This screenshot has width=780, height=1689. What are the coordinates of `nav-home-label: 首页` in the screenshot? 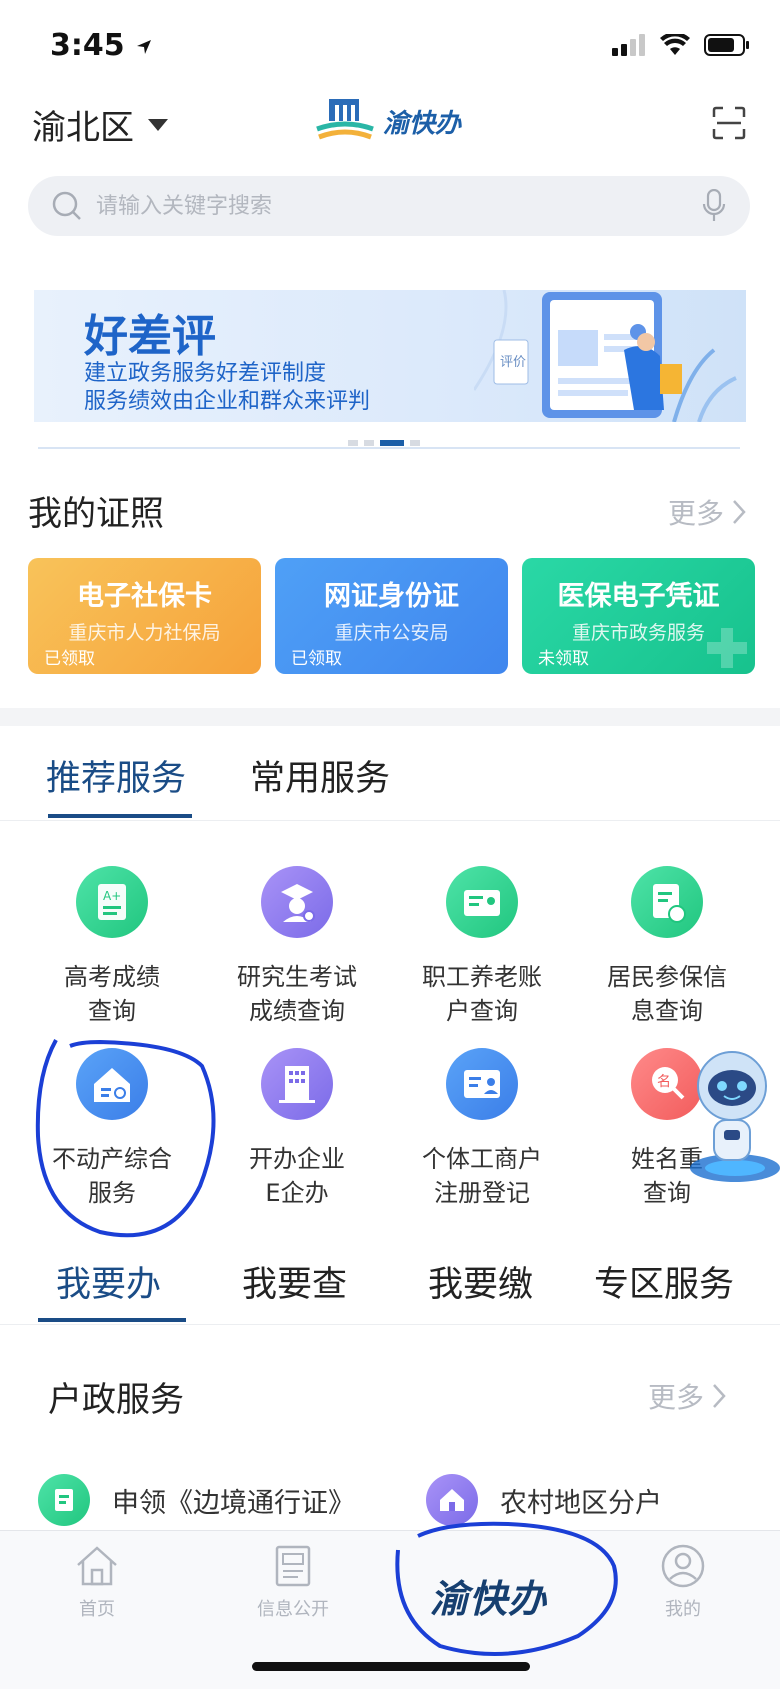 It's located at (97, 1609).